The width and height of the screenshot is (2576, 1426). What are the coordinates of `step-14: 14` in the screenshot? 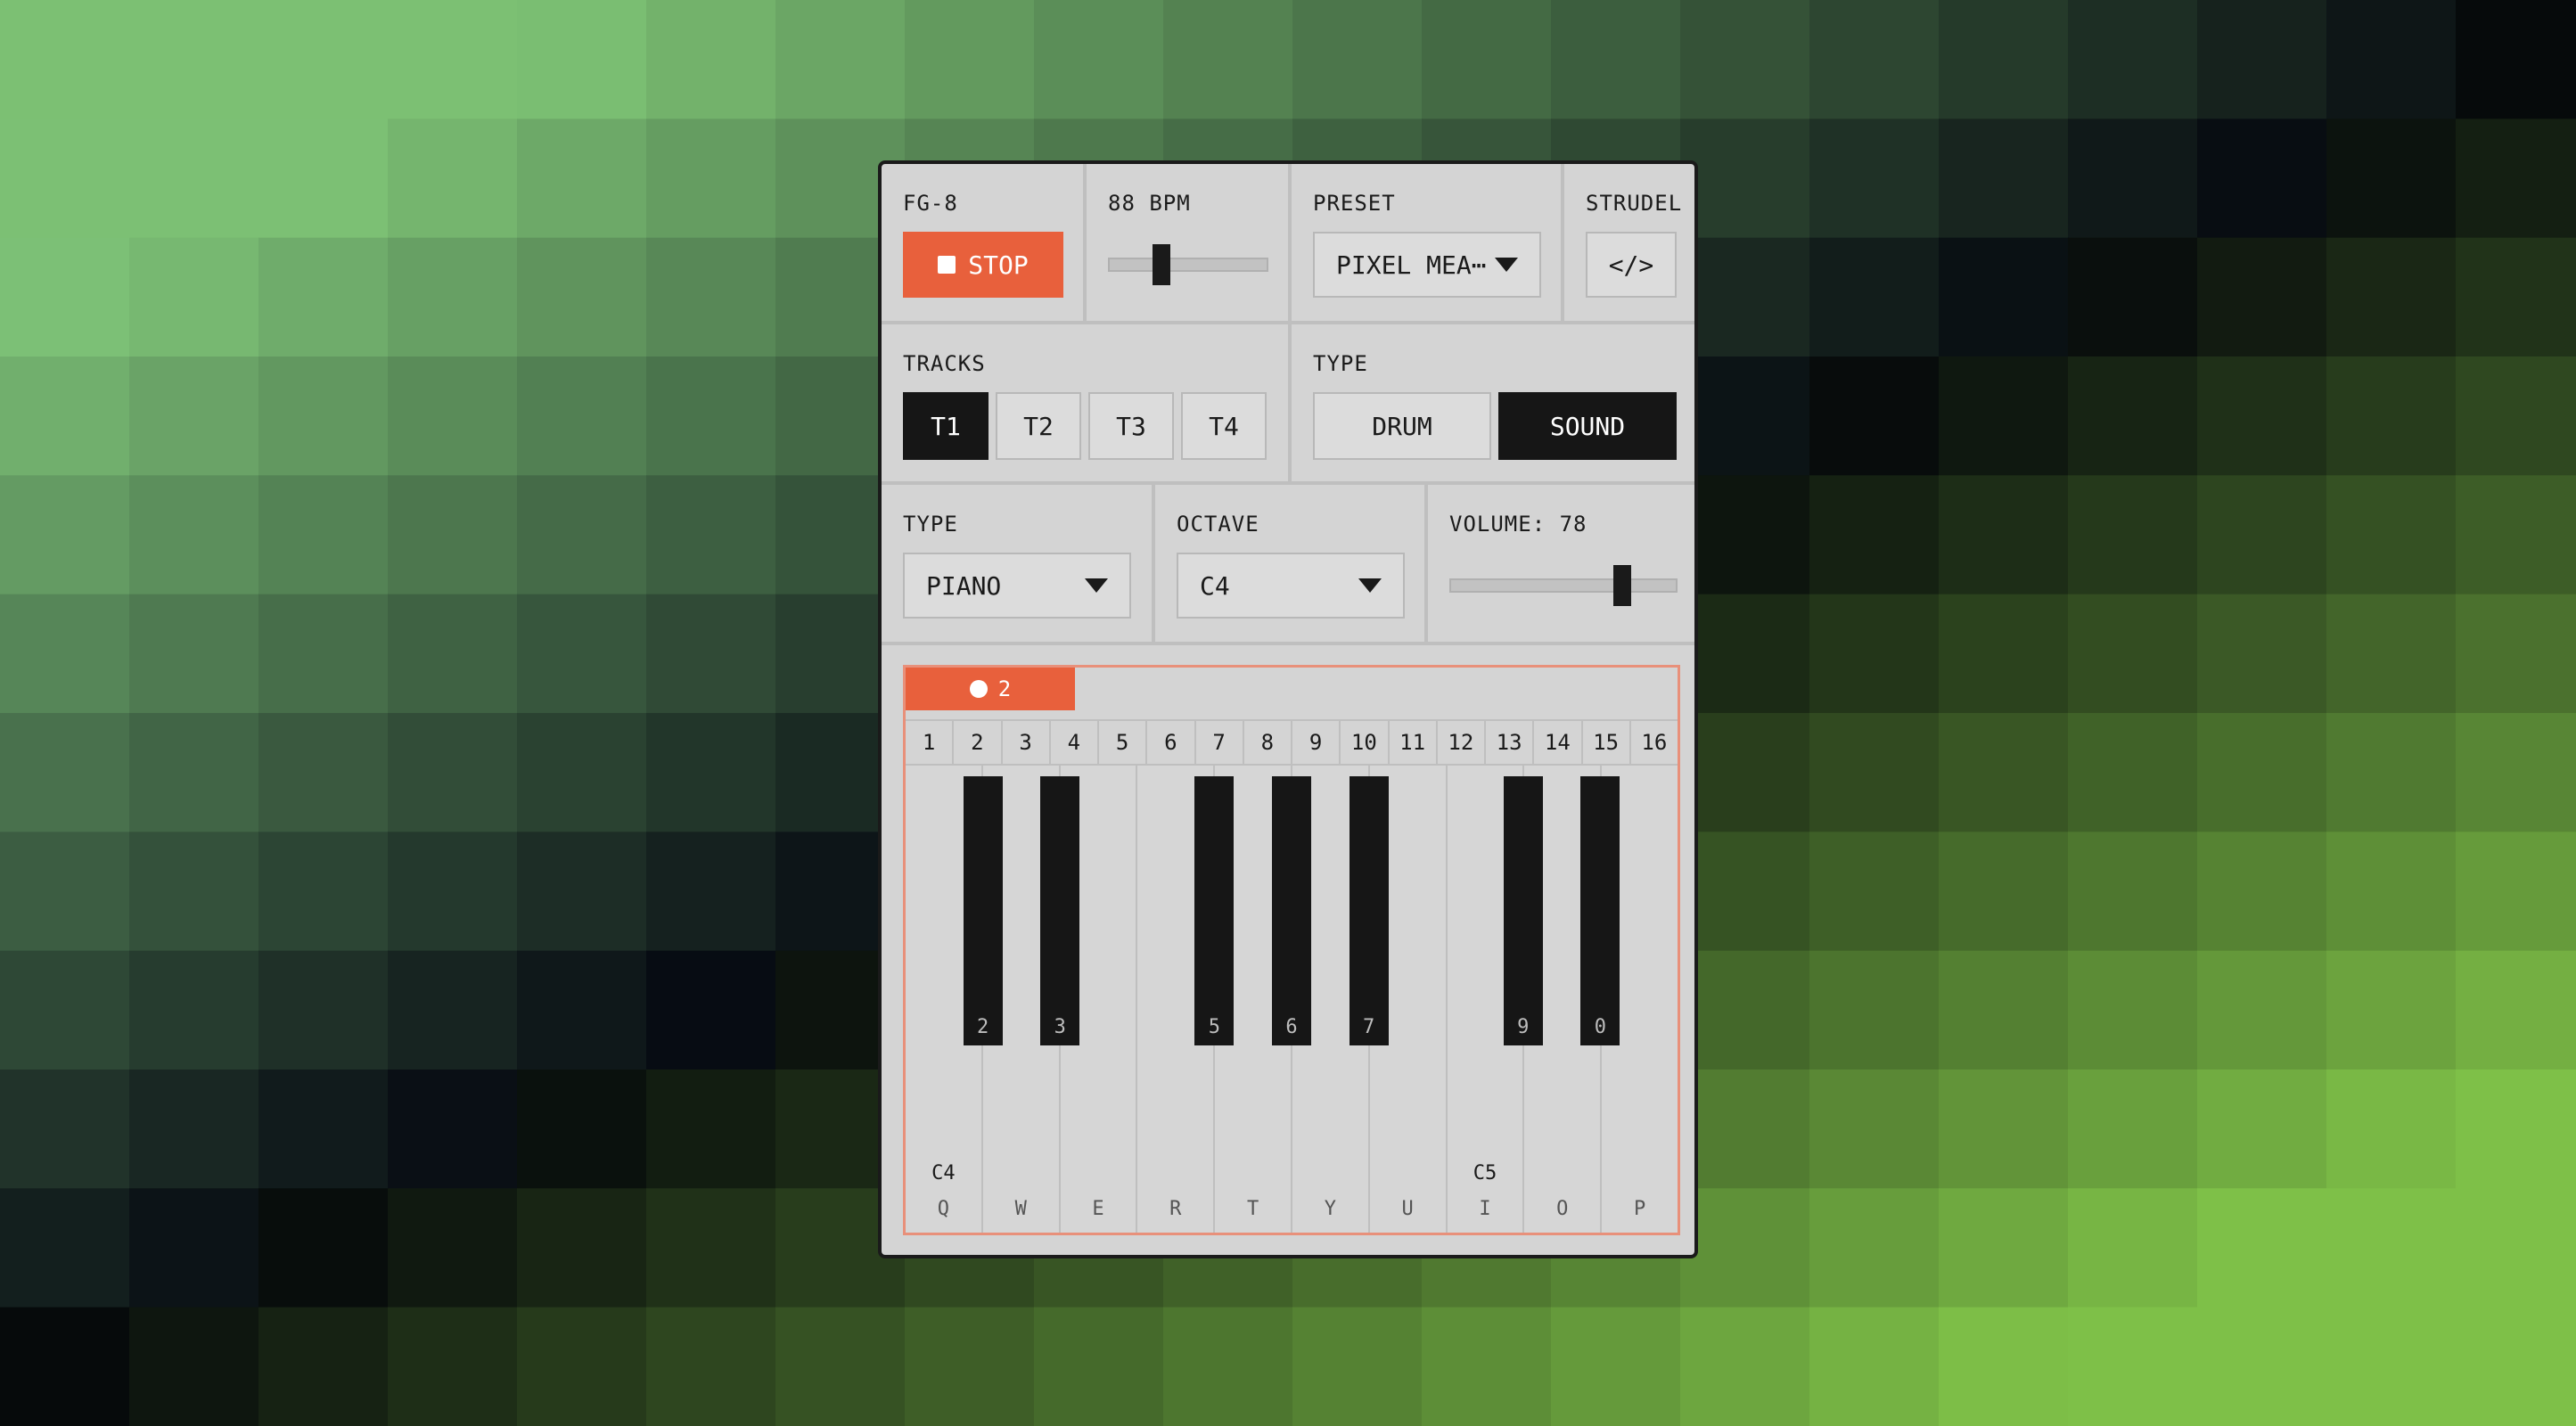 It's located at (1558, 742).